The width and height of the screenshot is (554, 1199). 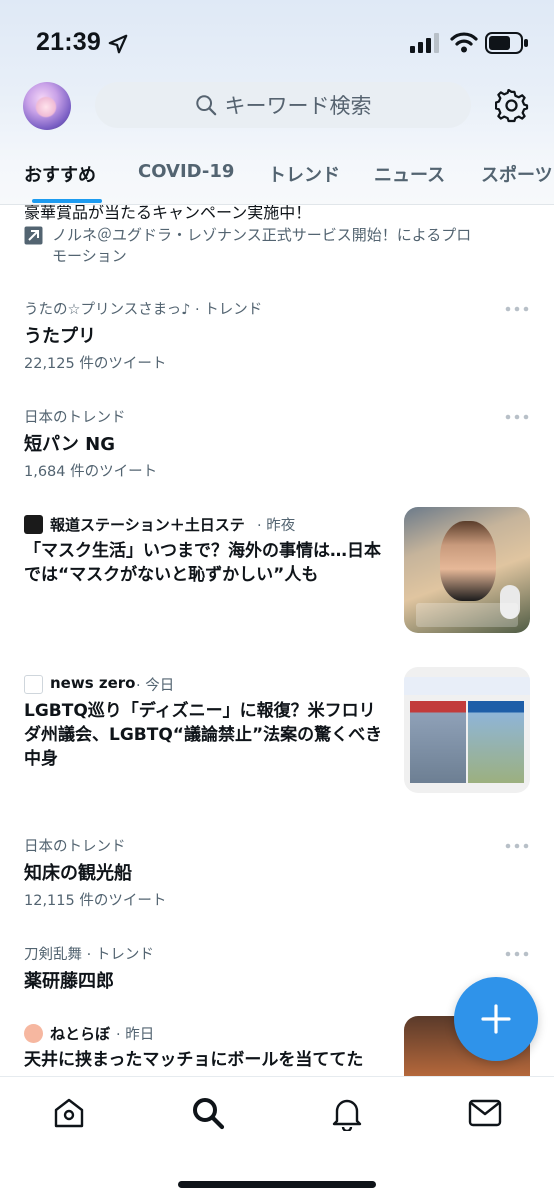 I want to click on trend-count: 22,125 件のツイート, so click(x=95, y=364).